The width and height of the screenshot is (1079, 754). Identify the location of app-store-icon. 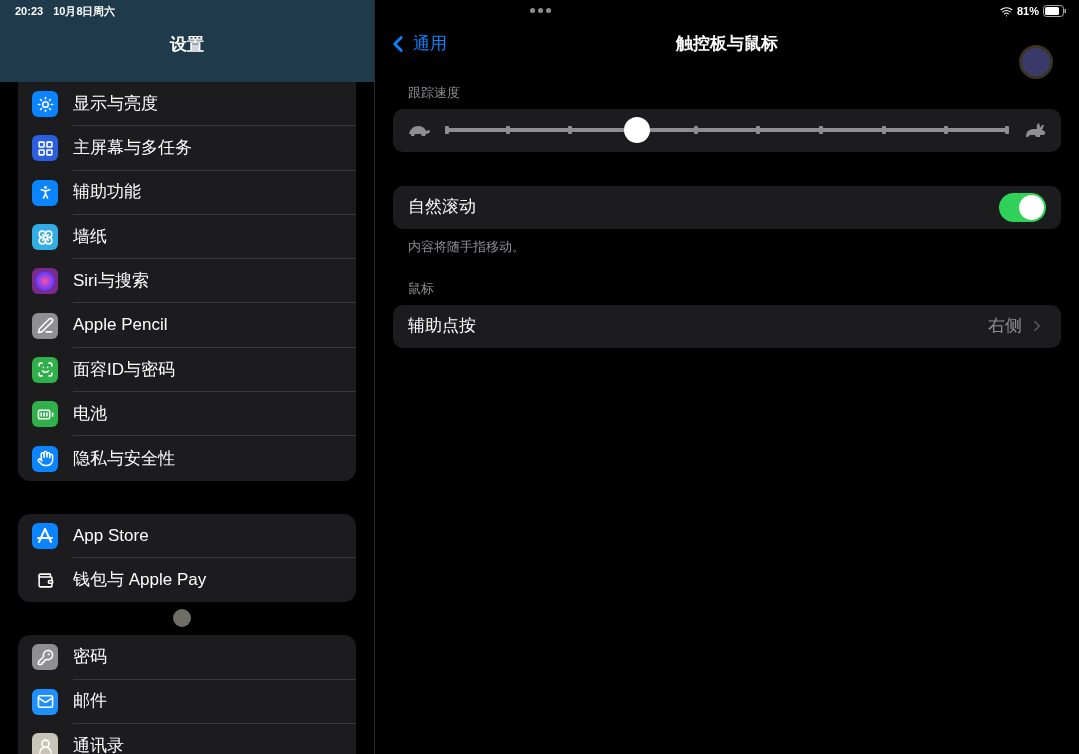
(45, 535).